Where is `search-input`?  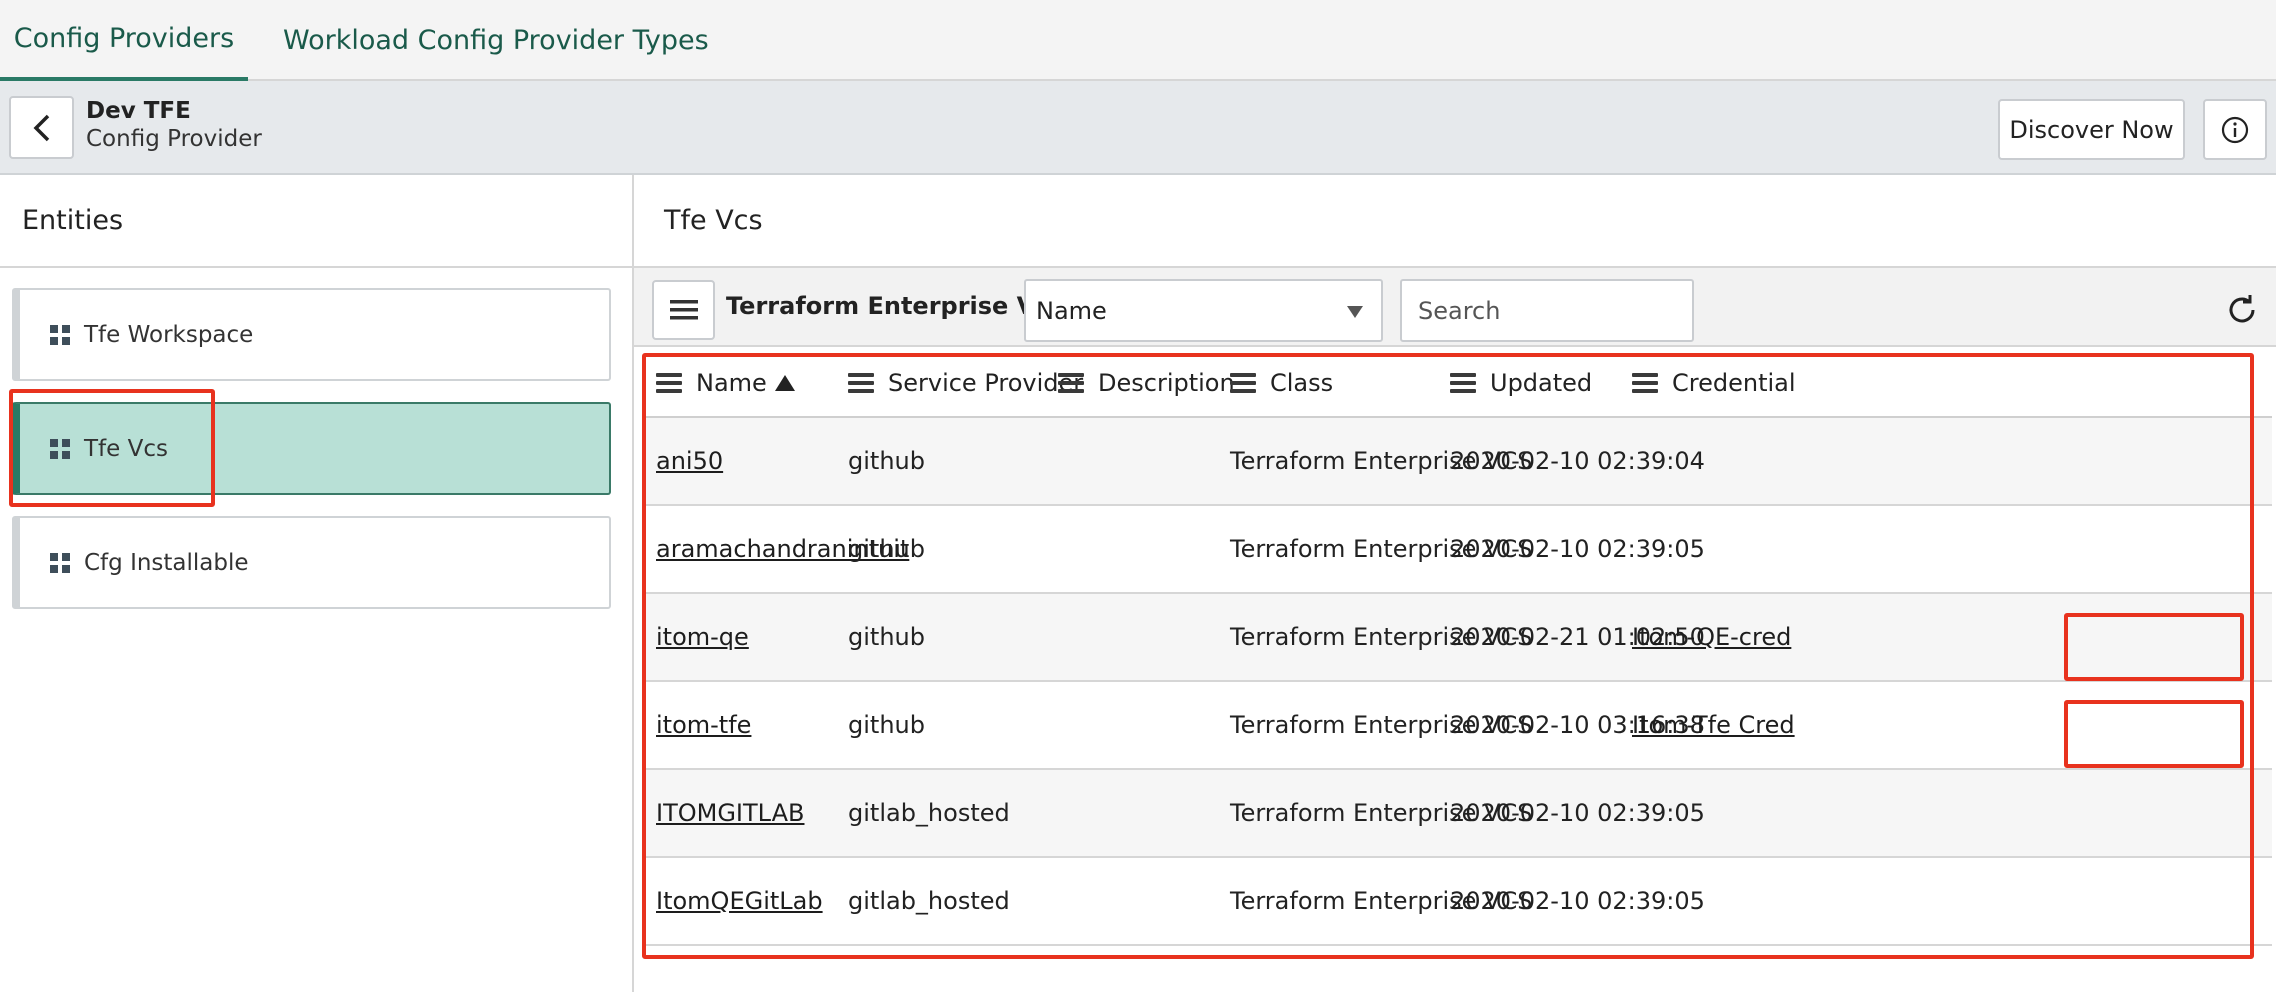
search-input is located at coordinates (1547, 310).